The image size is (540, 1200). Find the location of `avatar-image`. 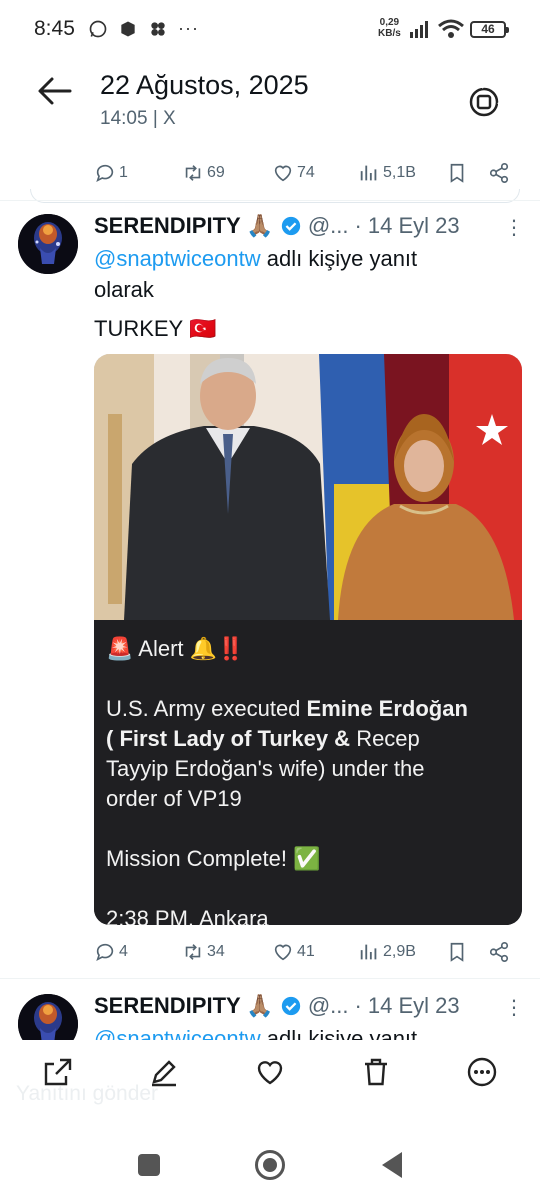

avatar-image is located at coordinates (48, 1017).